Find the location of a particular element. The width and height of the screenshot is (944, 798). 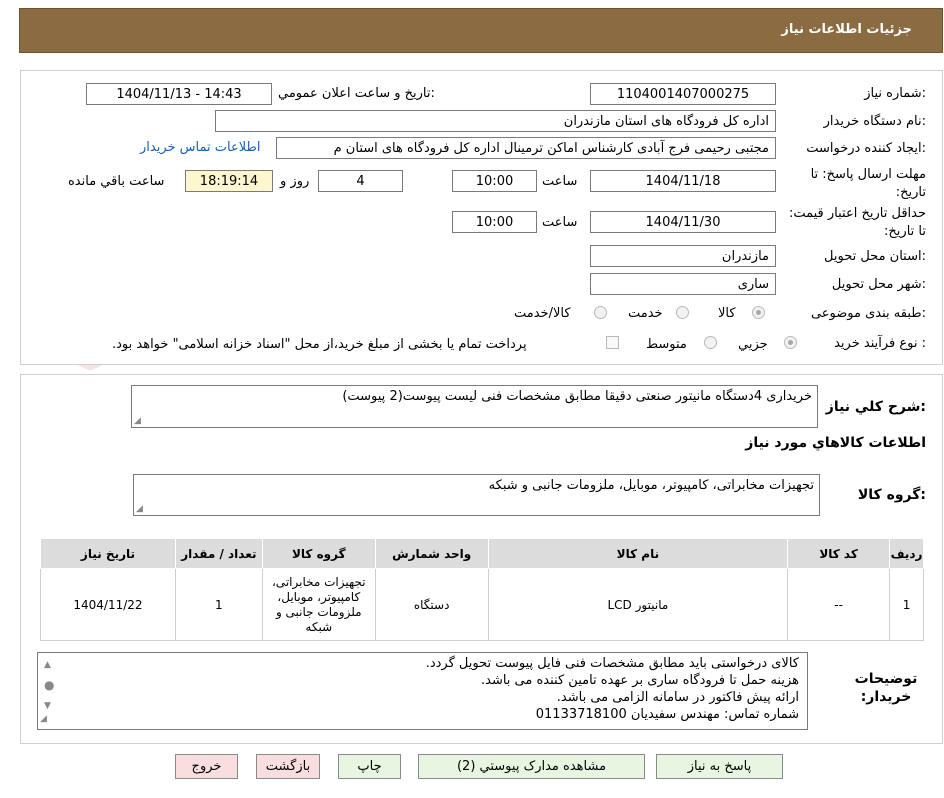

deadline-label: مهلت ارسال پاسخ: تا تاریخ: is located at coordinates (868, 183).